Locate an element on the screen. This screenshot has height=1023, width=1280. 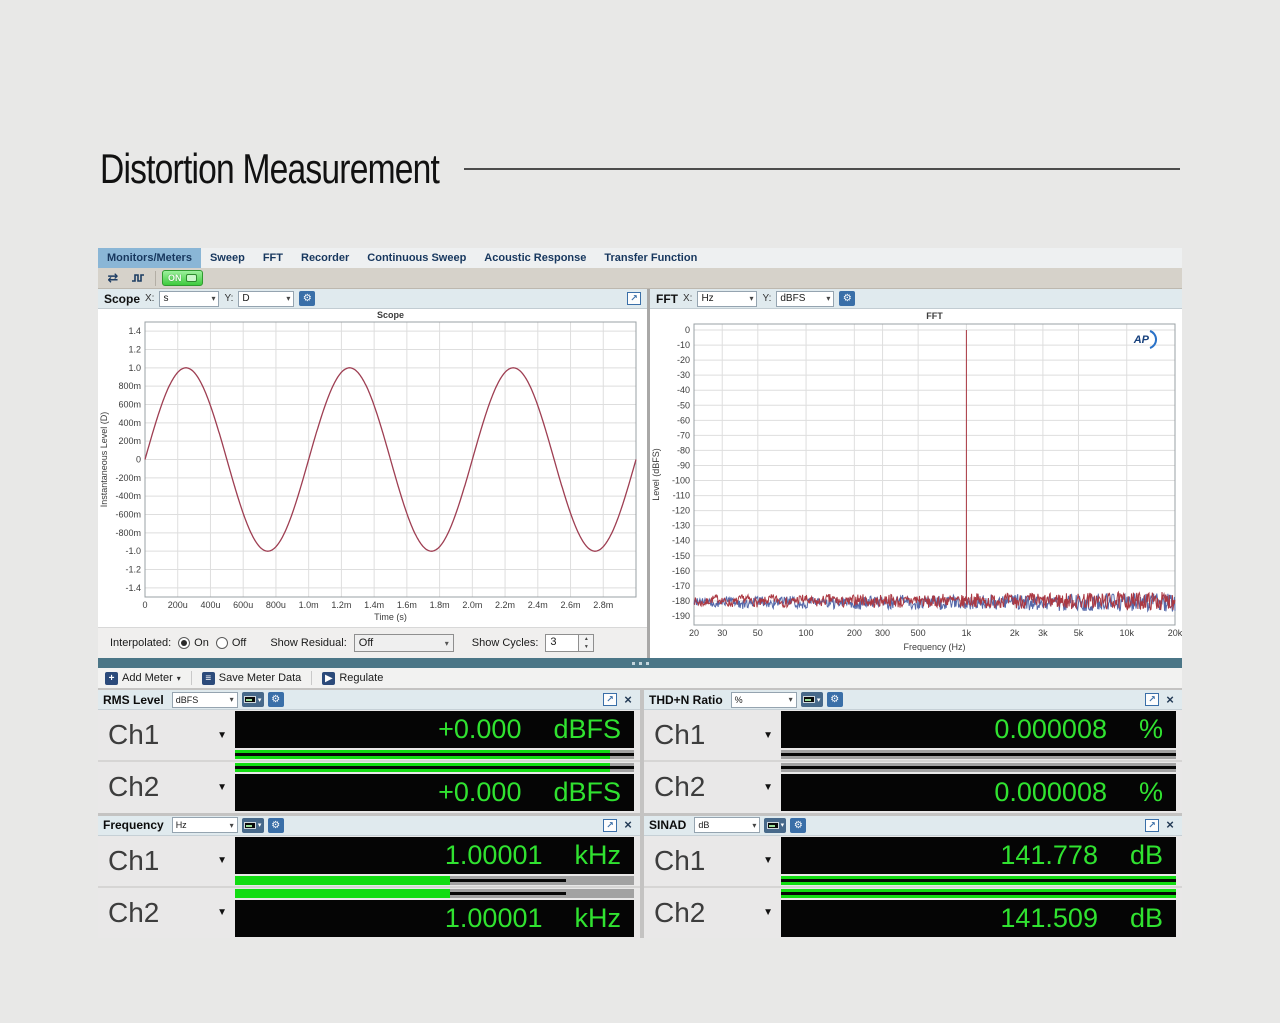
chevron-down-icon: ▼ is located at coordinates (222, 913).